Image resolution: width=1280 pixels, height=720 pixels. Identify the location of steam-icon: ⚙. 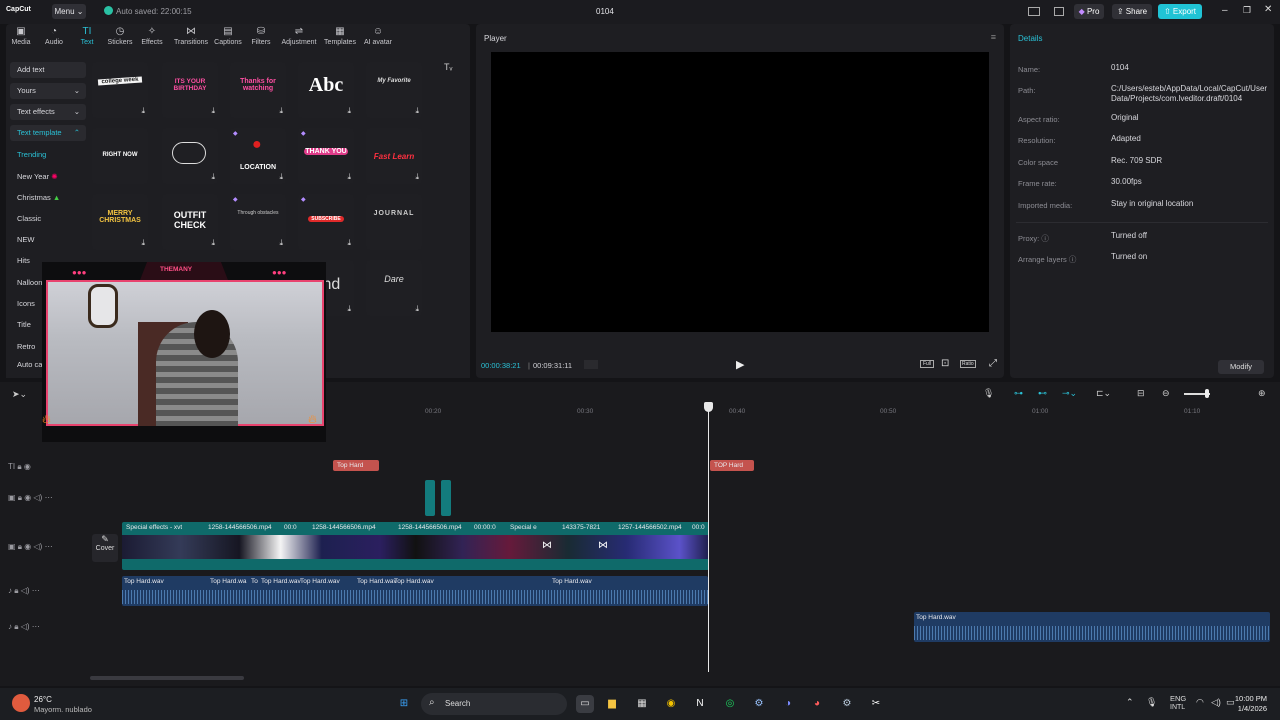
(759, 704).